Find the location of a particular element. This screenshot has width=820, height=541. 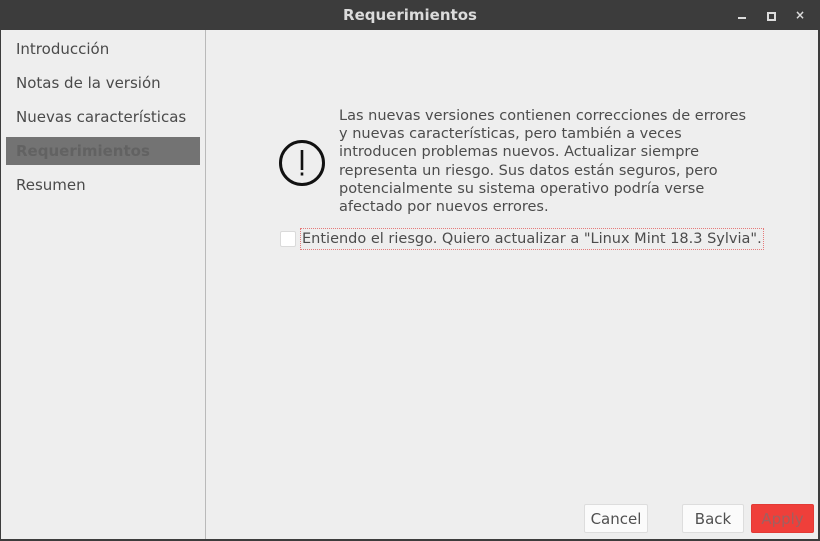

sidebar-item-nuevas-caracteristicas: Nuevas características is located at coordinates (103, 117).